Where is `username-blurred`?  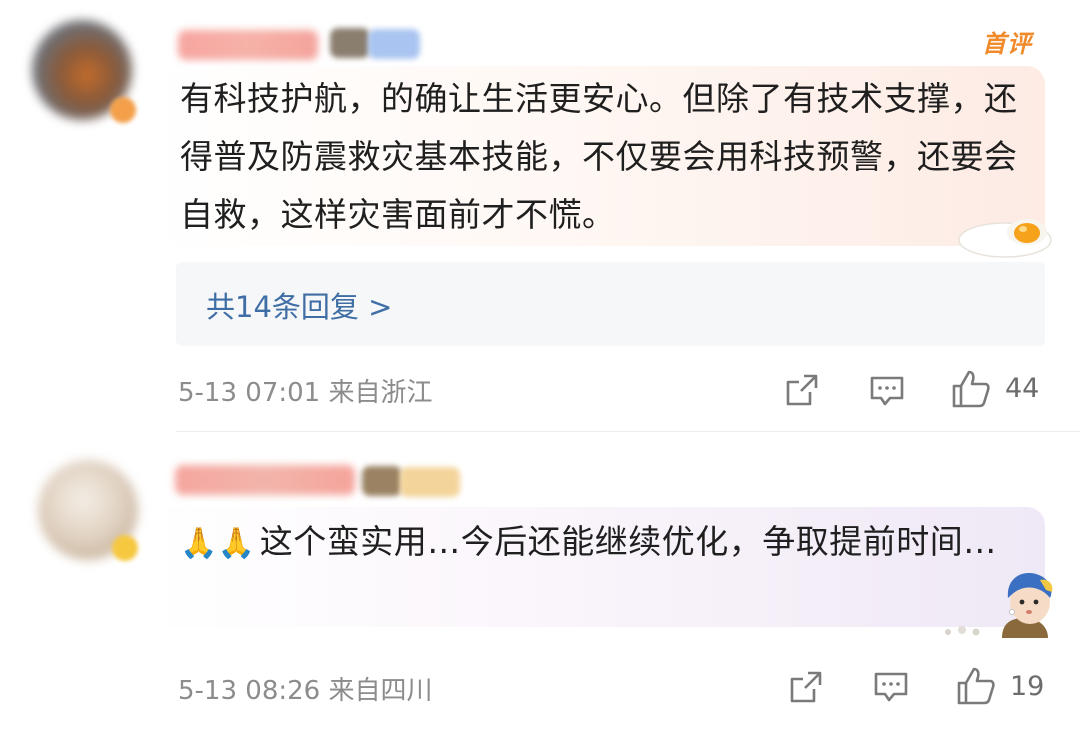
username-blurred is located at coordinates (265, 480).